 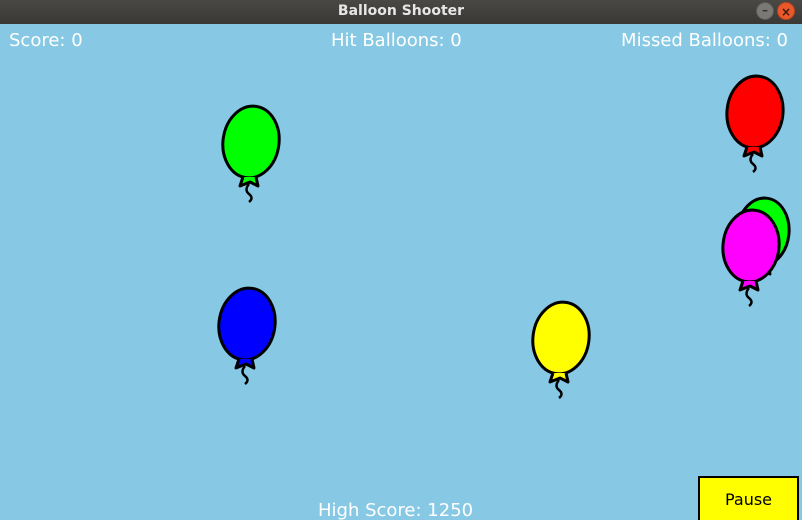 I want to click on window-title: Balloon Shooter, so click(x=401, y=11).